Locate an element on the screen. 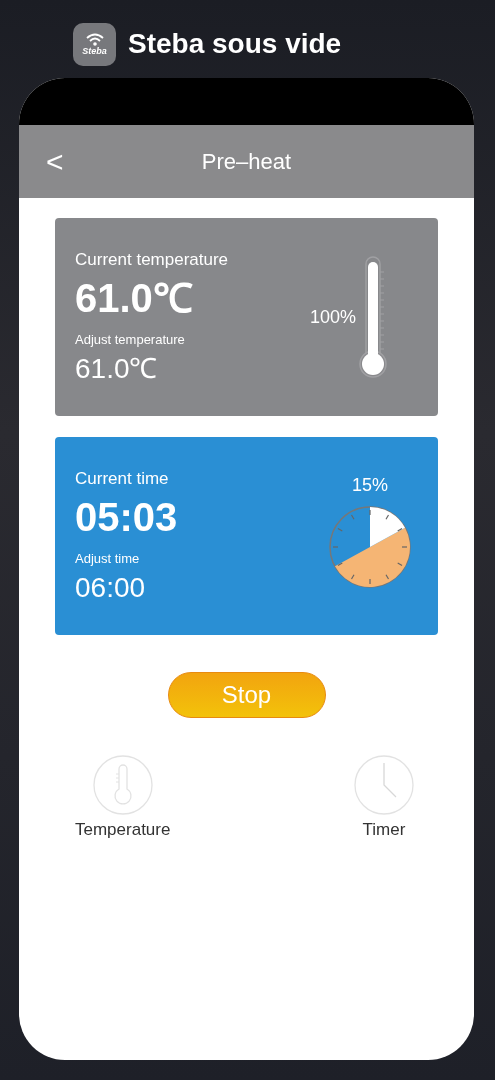  adjust-time-label: Adjust time is located at coordinates (108, 559).